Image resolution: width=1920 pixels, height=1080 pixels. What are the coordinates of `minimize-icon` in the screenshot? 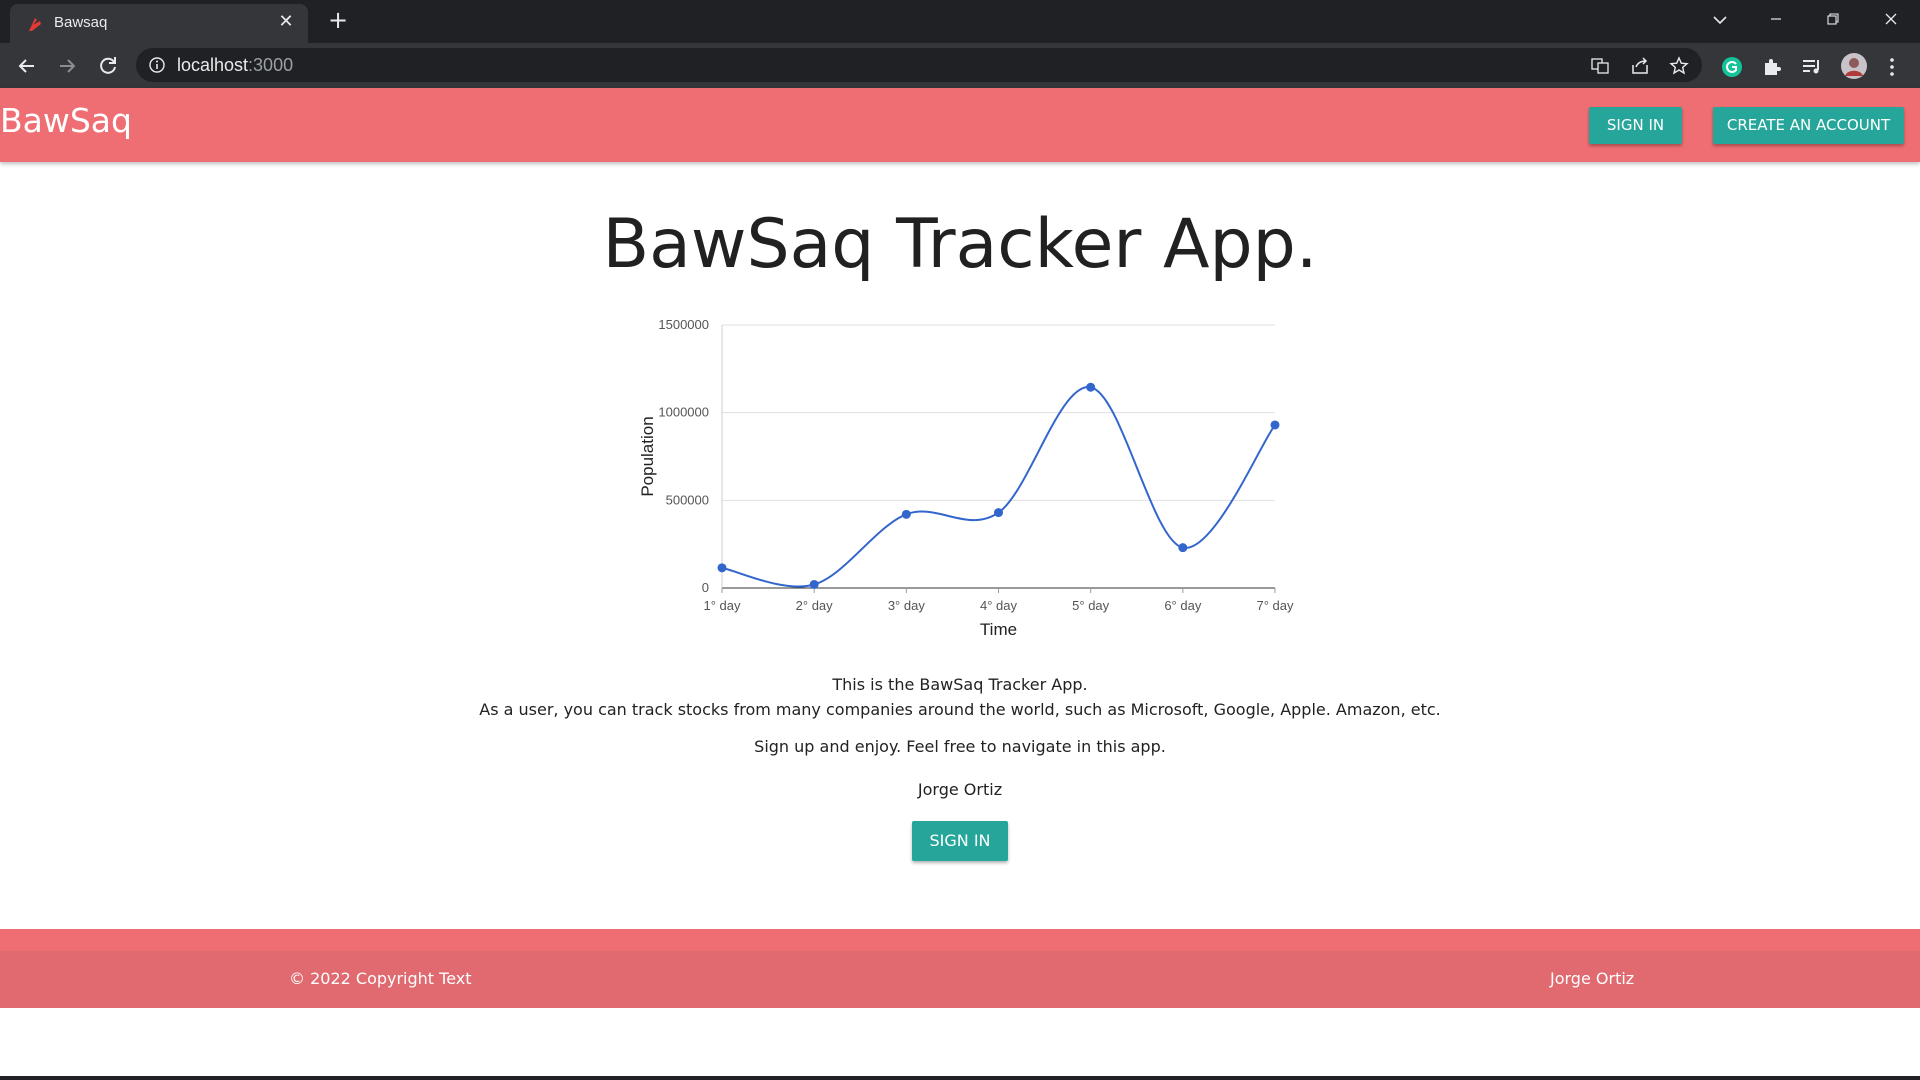 It's located at (1776, 20).